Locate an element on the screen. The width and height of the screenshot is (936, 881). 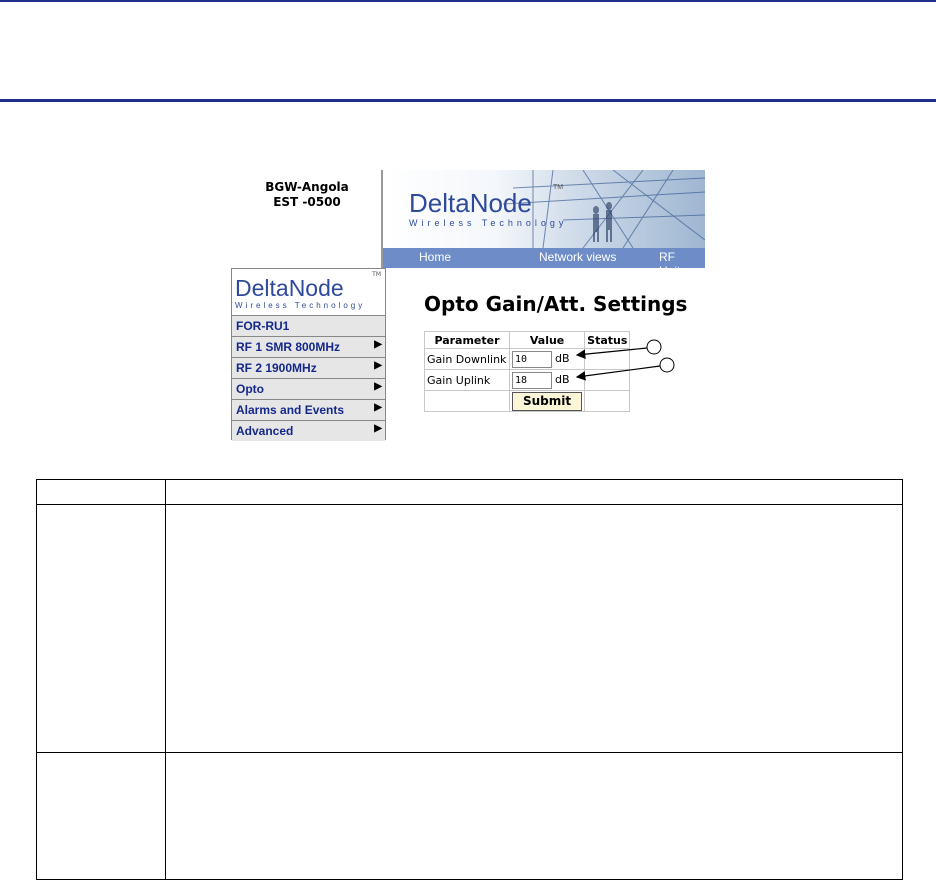
desc-row is located at coordinates (469, 816).